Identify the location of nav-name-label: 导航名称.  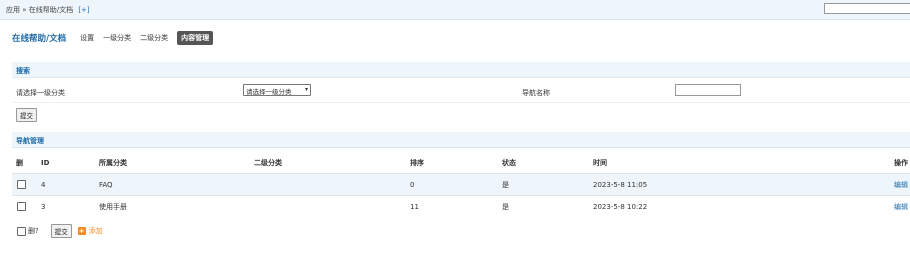
(536, 93).